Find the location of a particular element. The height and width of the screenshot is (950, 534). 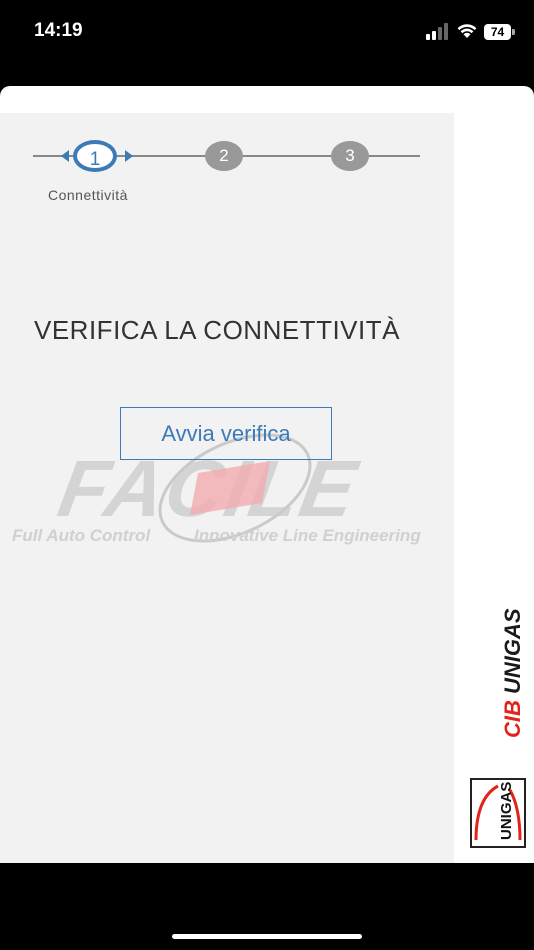

wifi-icon is located at coordinates (467, 31).